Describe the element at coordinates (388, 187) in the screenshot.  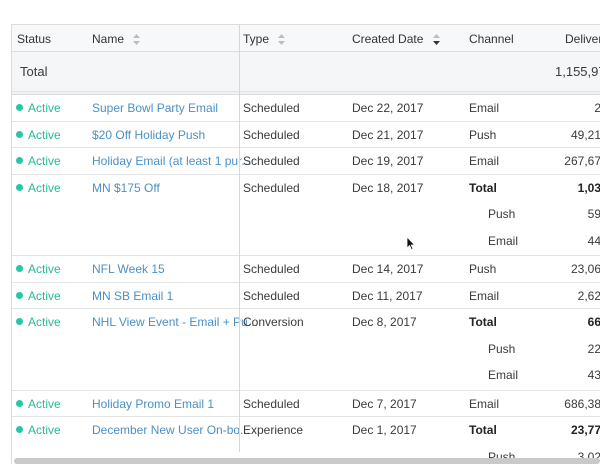
I see `created-date-cell: Dec 18, 2017` at that location.